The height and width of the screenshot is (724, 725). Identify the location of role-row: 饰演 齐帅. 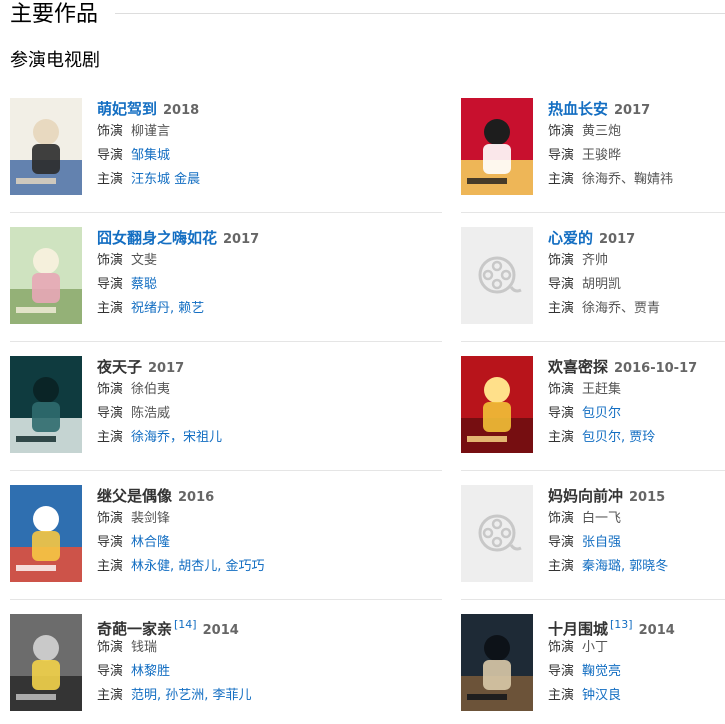
(636, 261).